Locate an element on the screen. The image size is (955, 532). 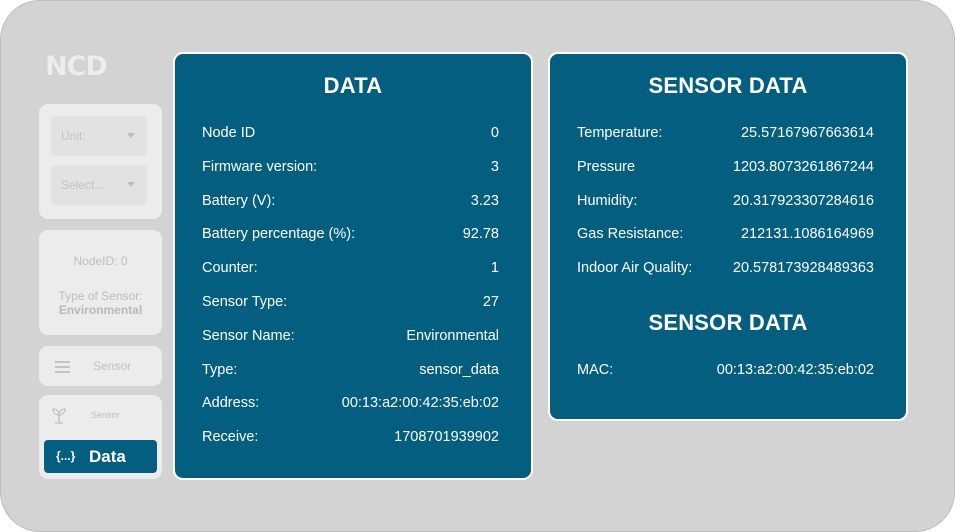
data-field-value: 92.78 is located at coordinates (480, 234).